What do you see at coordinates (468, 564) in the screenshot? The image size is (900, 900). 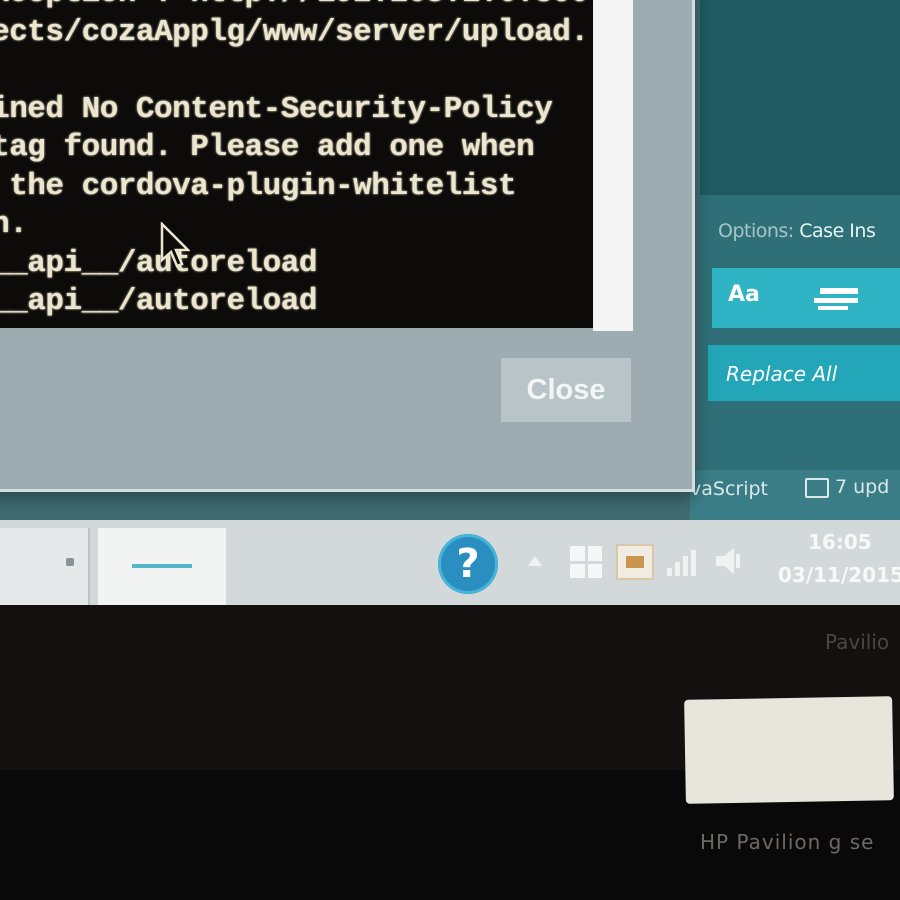 I see `help-icon: ?` at bounding box center [468, 564].